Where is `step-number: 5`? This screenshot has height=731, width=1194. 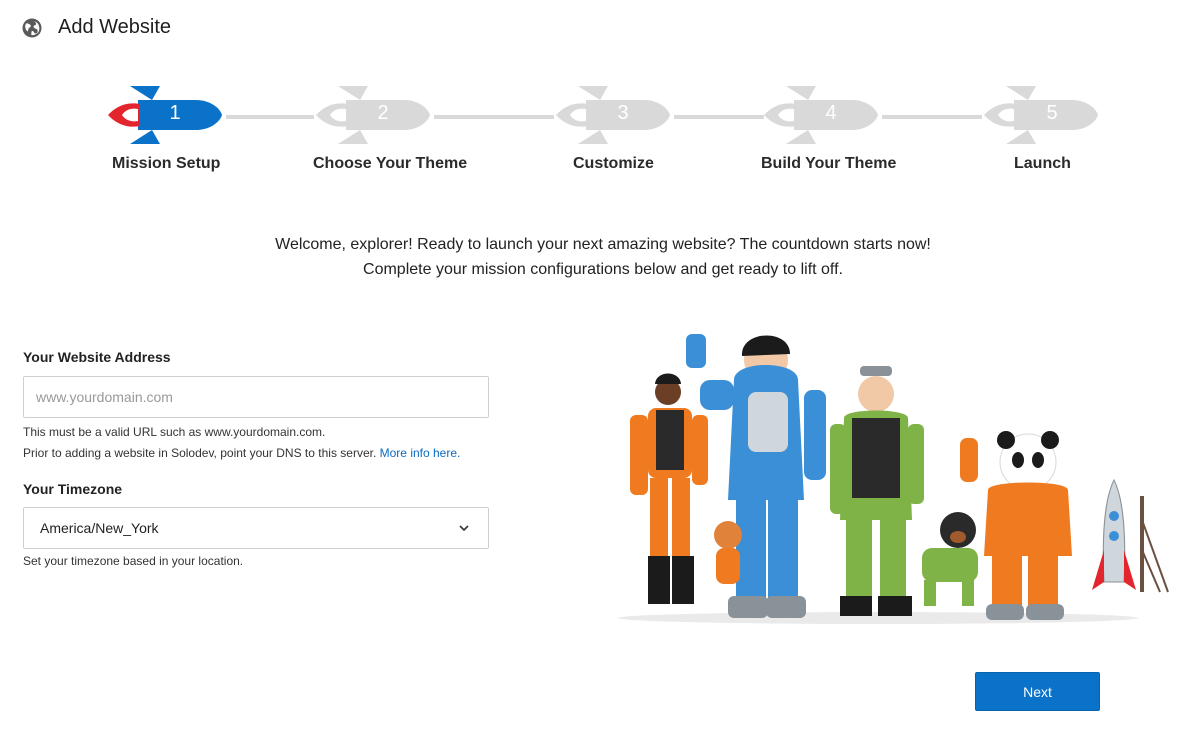 step-number: 5 is located at coordinates (1052, 113).